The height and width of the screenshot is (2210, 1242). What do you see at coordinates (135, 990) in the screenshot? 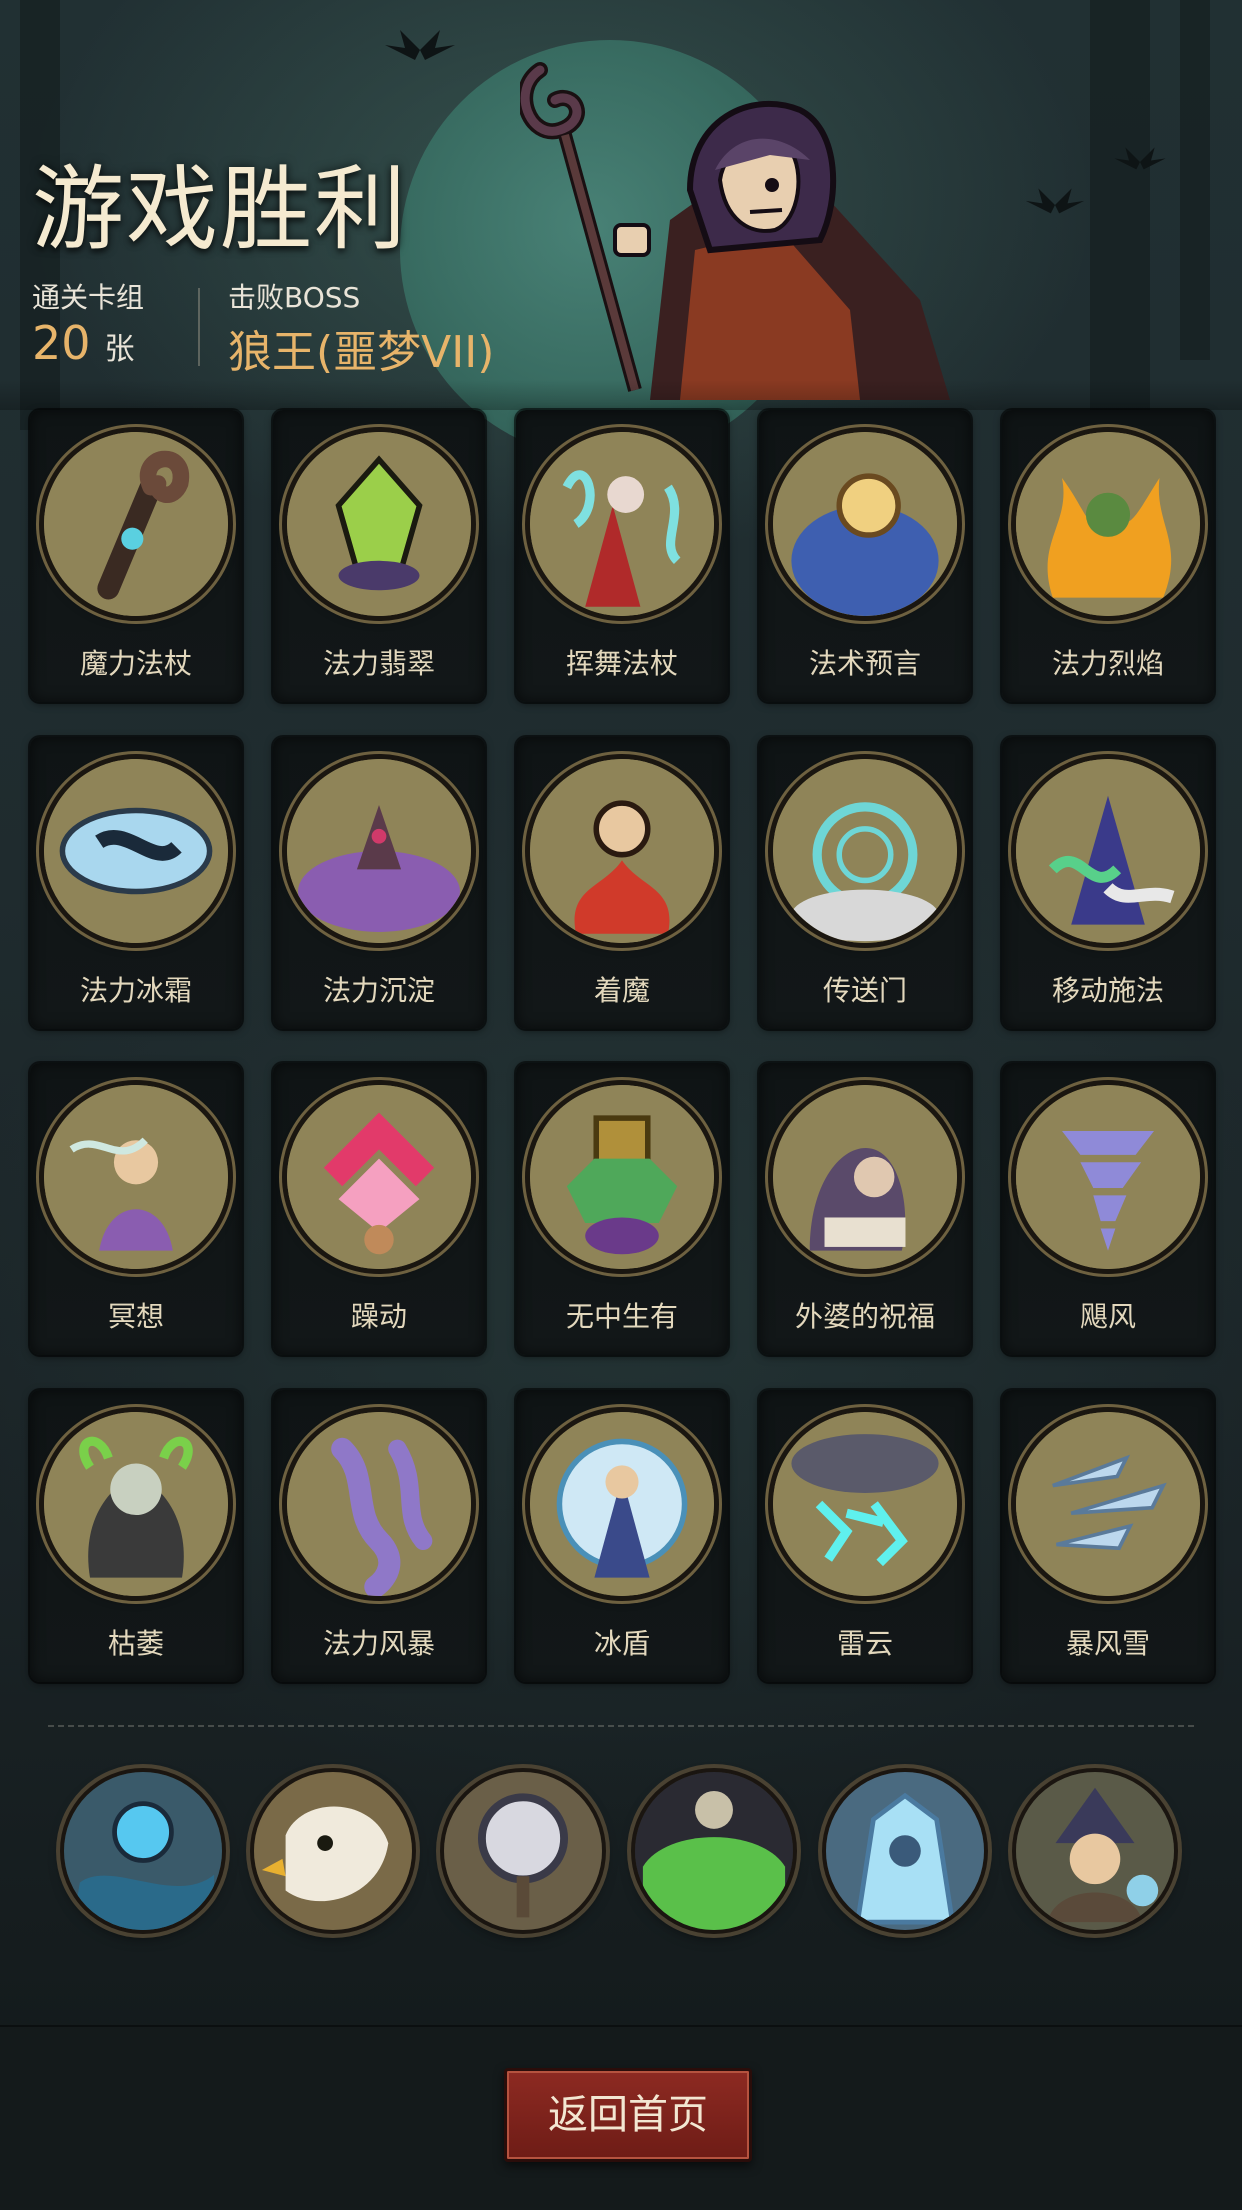
I see `card-name: 法力冰霜` at bounding box center [135, 990].